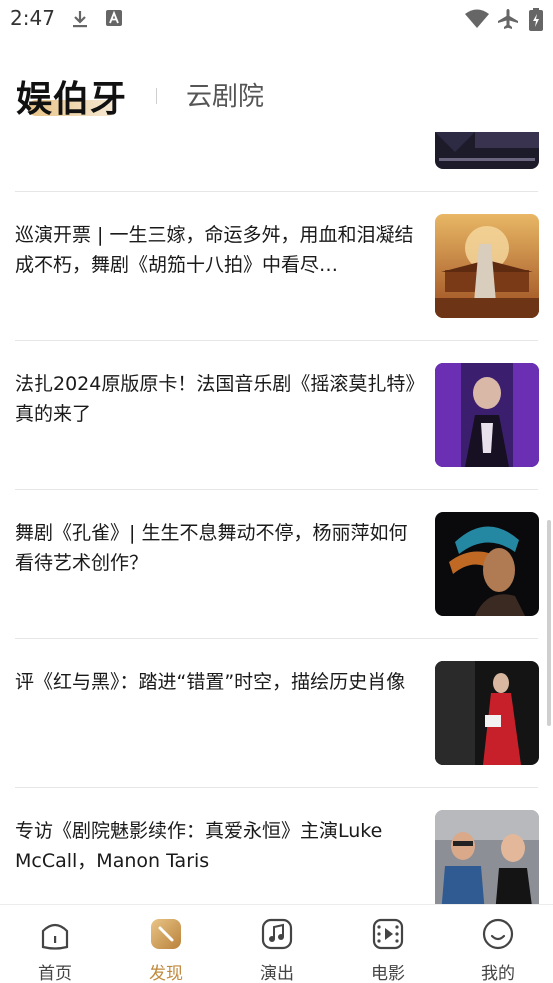  What do you see at coordinates (487, 150) in the screenshot?
I see `partial-article-thumbnail` at bounding box center [487, 150].